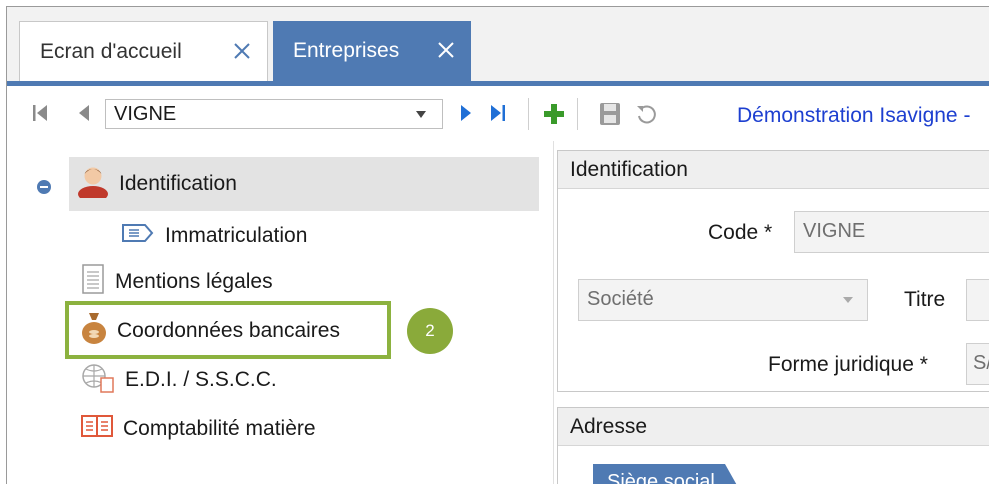  I want to click on company-type-select: Société, so click(723, 300).